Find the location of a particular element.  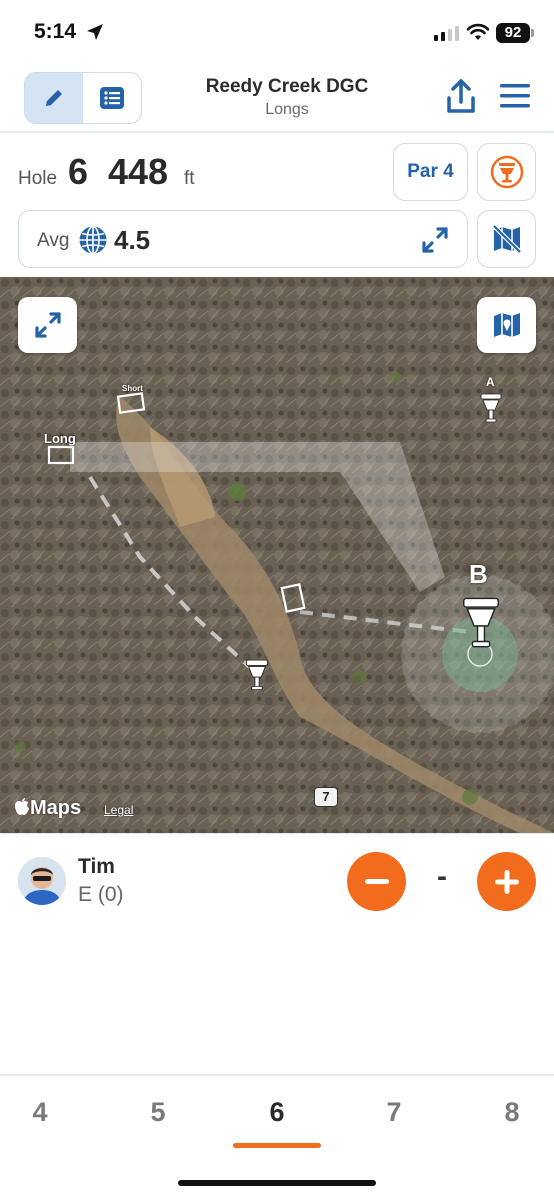

stroke-count: - is located at coordinates (442, 876).